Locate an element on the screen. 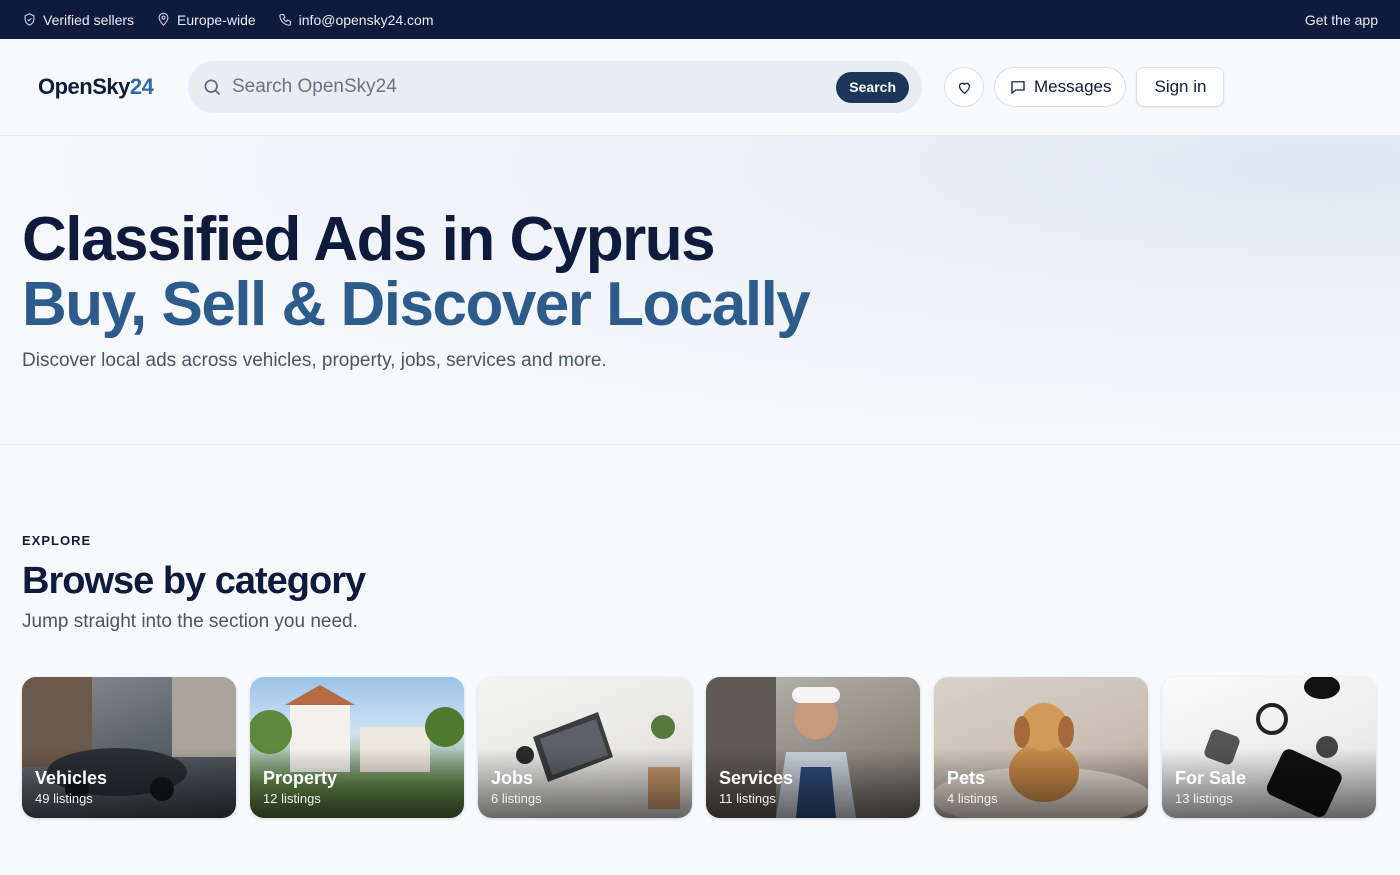 This screenshot has height=875, width=1400. section-eyebrow: EXPLORE is located at coordinates (57, 540).